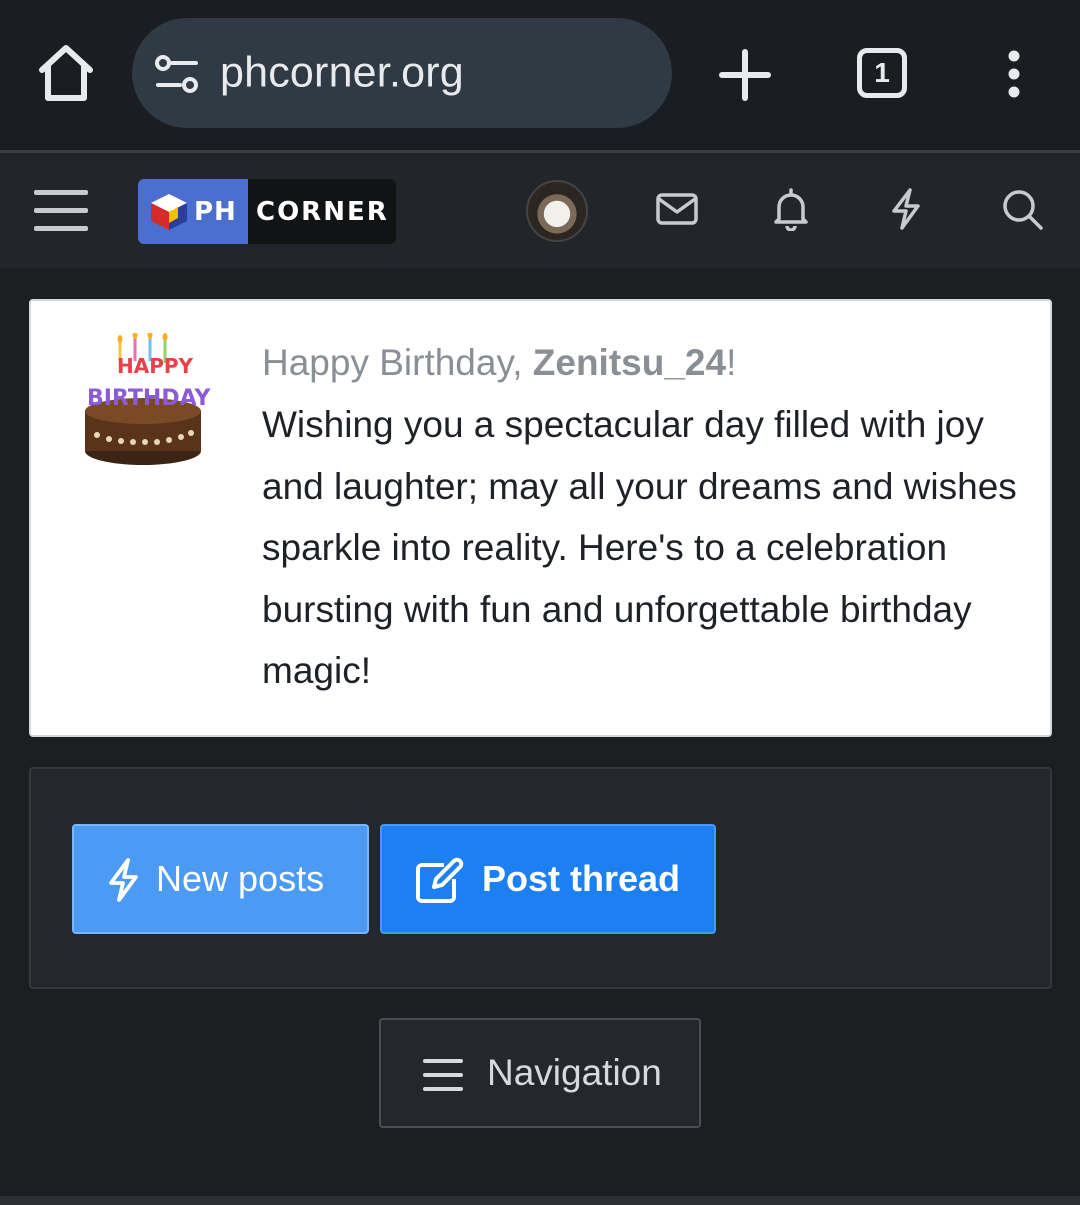  I want to click on edit-icon, so click(440, 880).